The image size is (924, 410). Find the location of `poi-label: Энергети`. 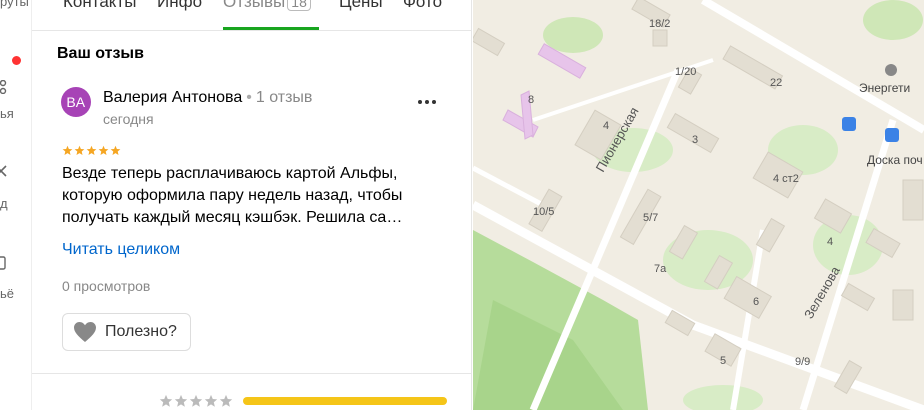

poi-label: Энергети is located at coordinates (884, 88).